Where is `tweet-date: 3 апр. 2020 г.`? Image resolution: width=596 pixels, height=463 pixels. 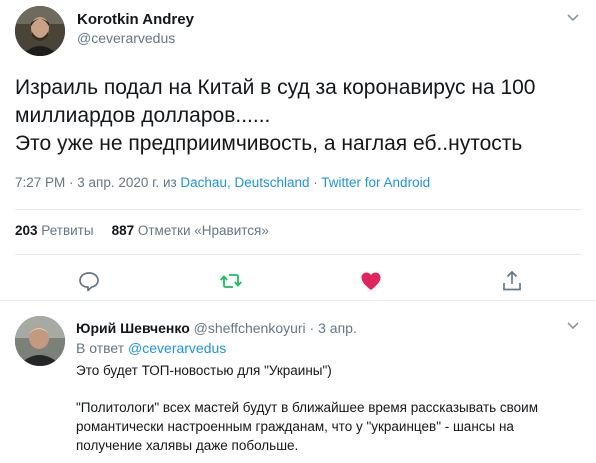 tweet-date: 3 апр. 2020 г. is located at coordinates (118, 182).